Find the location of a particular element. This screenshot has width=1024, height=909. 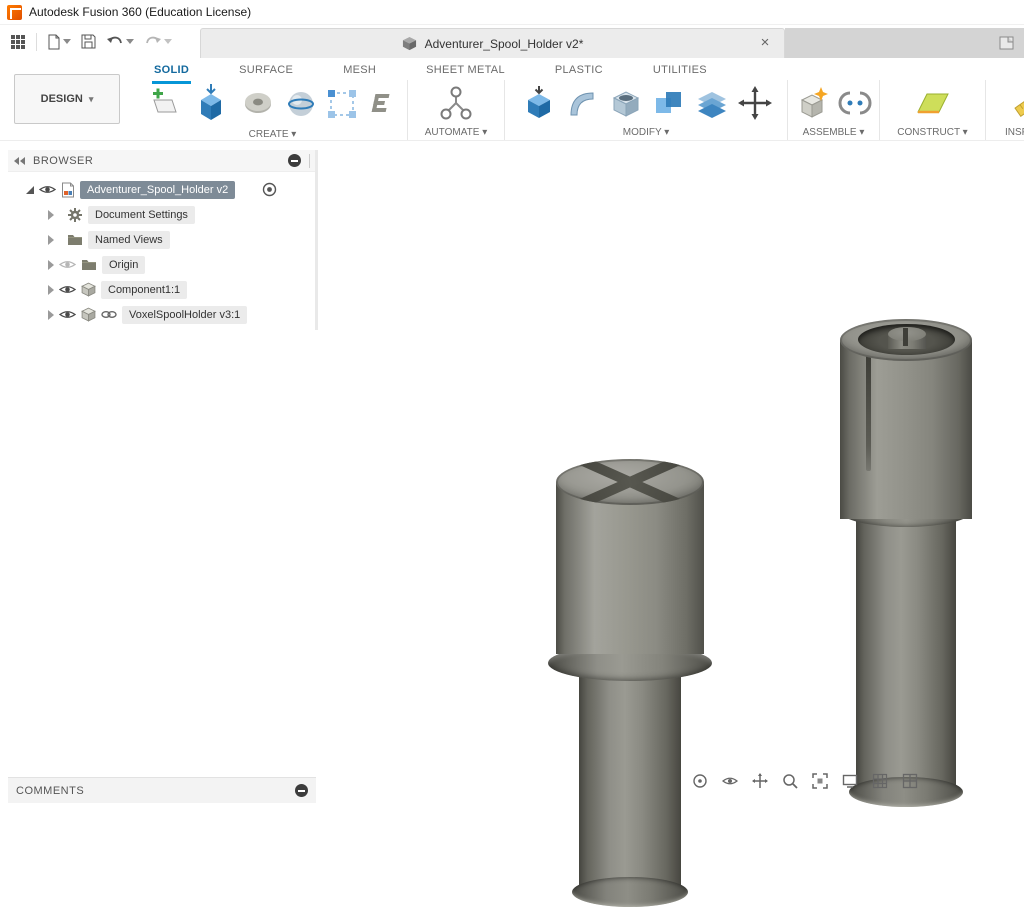

group-inspect: INSPECT ▾ is located at coordinates (1005, 110).